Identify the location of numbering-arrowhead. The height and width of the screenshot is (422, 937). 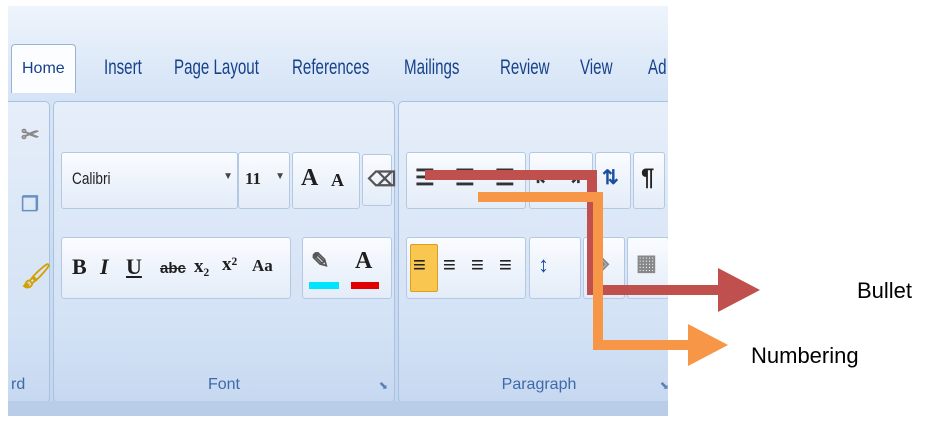
(708, 345).